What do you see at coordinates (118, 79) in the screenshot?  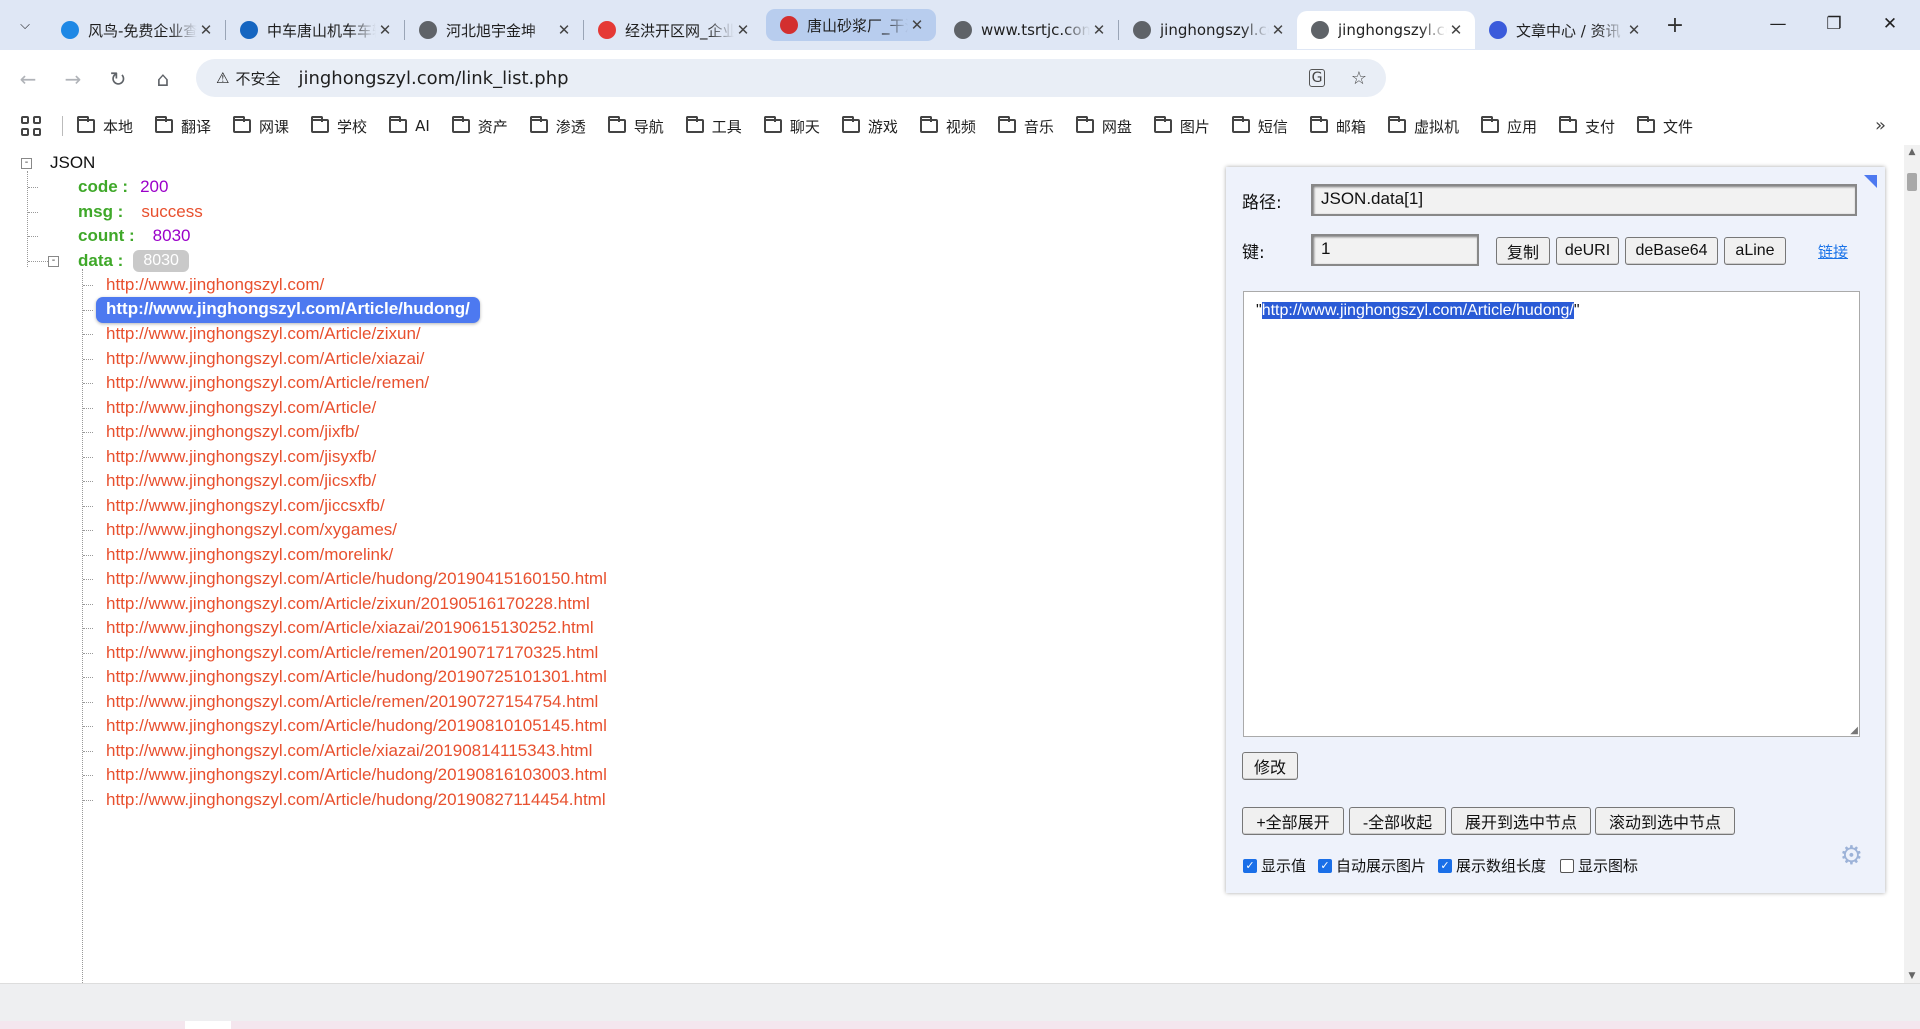 I see `reload-button: ↻` at bounding box center [118, 79].